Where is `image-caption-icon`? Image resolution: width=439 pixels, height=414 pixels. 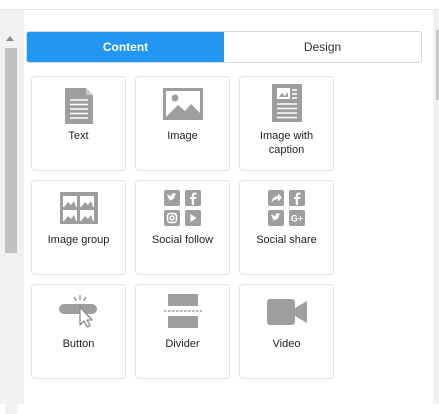
image-caption-icon is located at coordinates (286, 103).